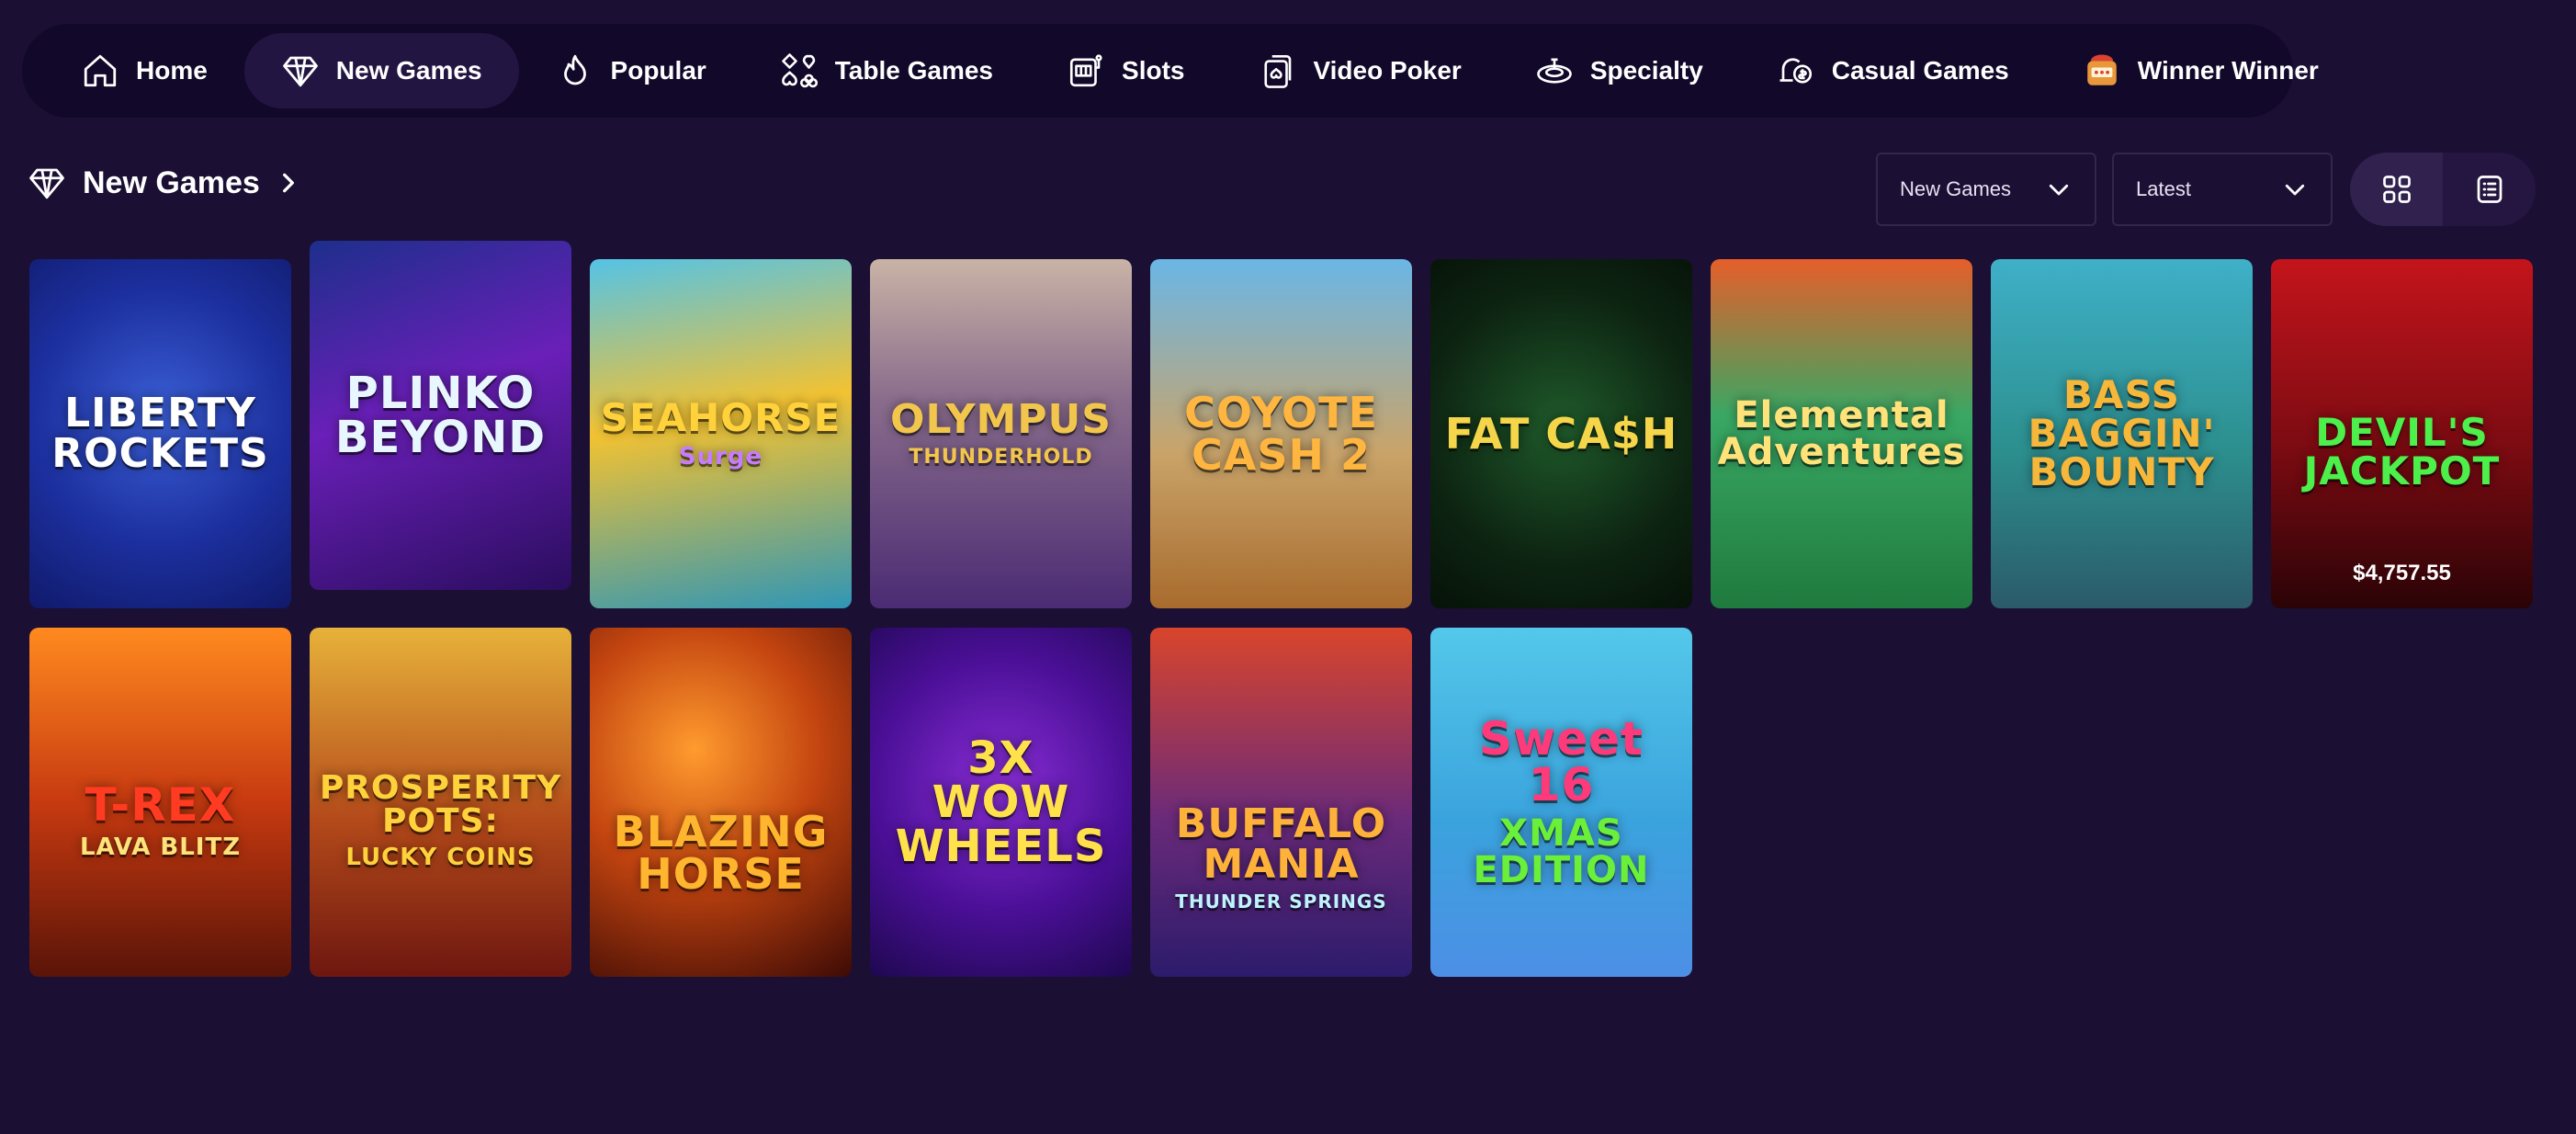  What do you see at coordinates (1387, 71) in the screenshot?
I see `nav-item-label: Video Poker` at bounding box center [1387, 71].